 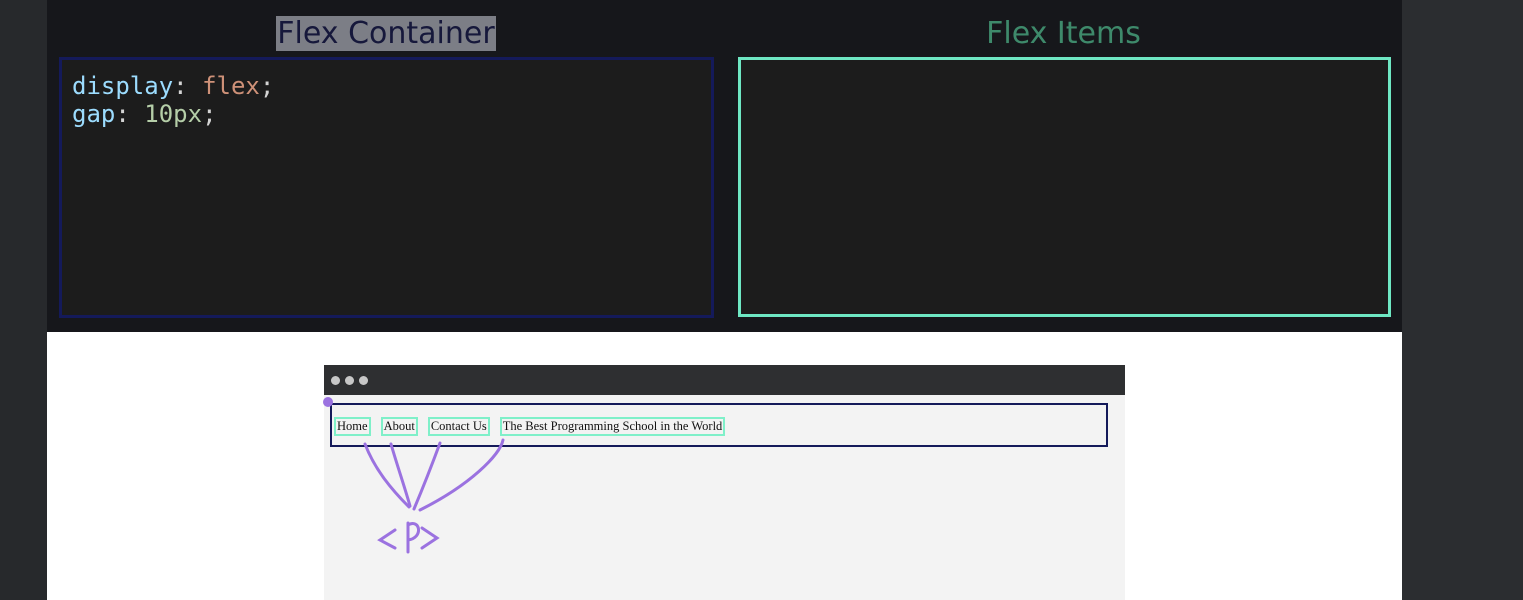 I want to click on handwritten-annotation, so click(x=414, y=475).